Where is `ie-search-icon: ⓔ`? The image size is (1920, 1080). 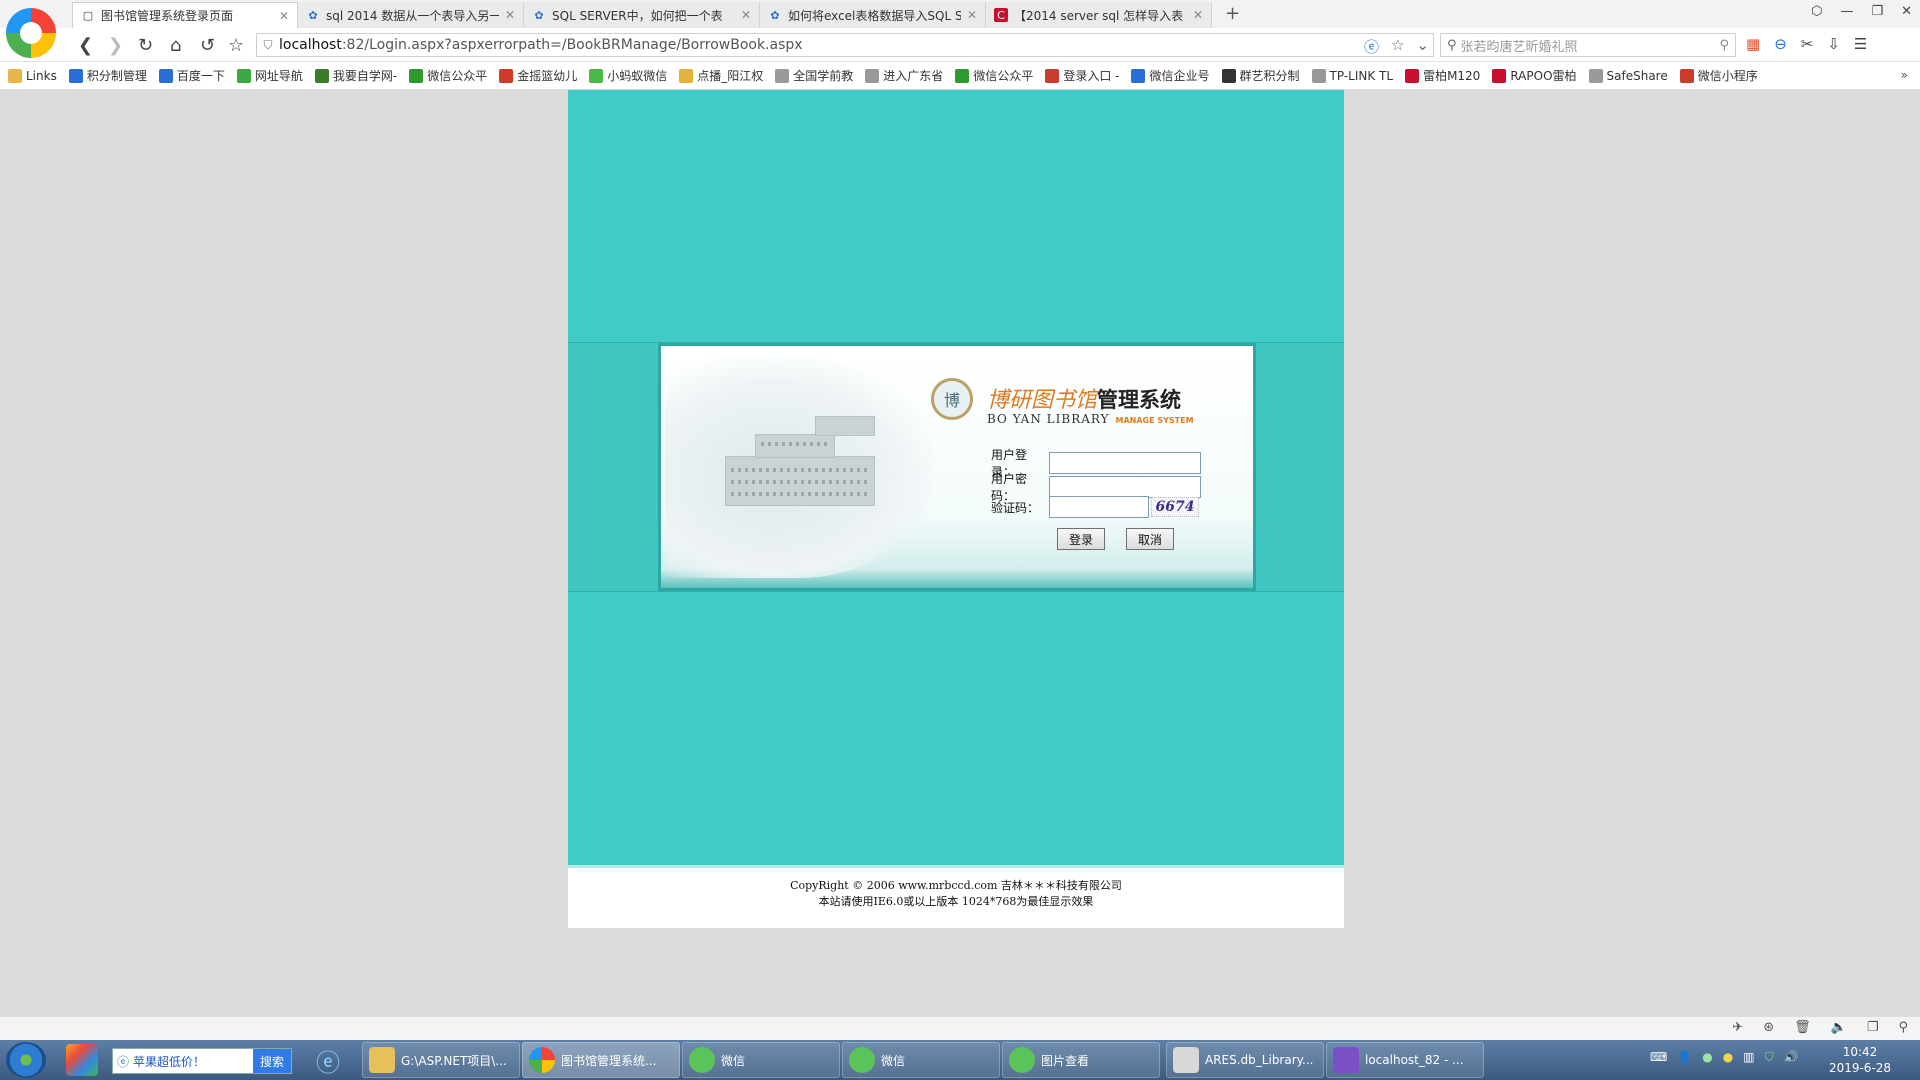 ie-search-icon: ⓔ is located at coordinates (123, 1061).